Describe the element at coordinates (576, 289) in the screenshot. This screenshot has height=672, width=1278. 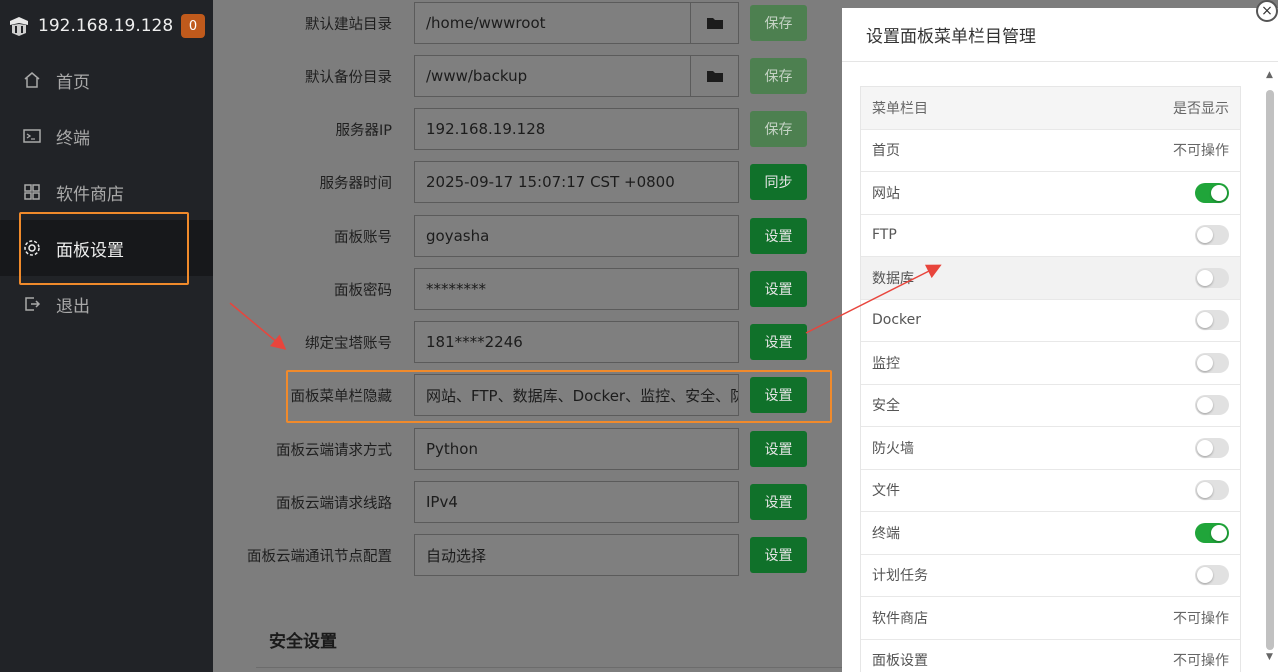
I see `setting-input: ********` at that location.